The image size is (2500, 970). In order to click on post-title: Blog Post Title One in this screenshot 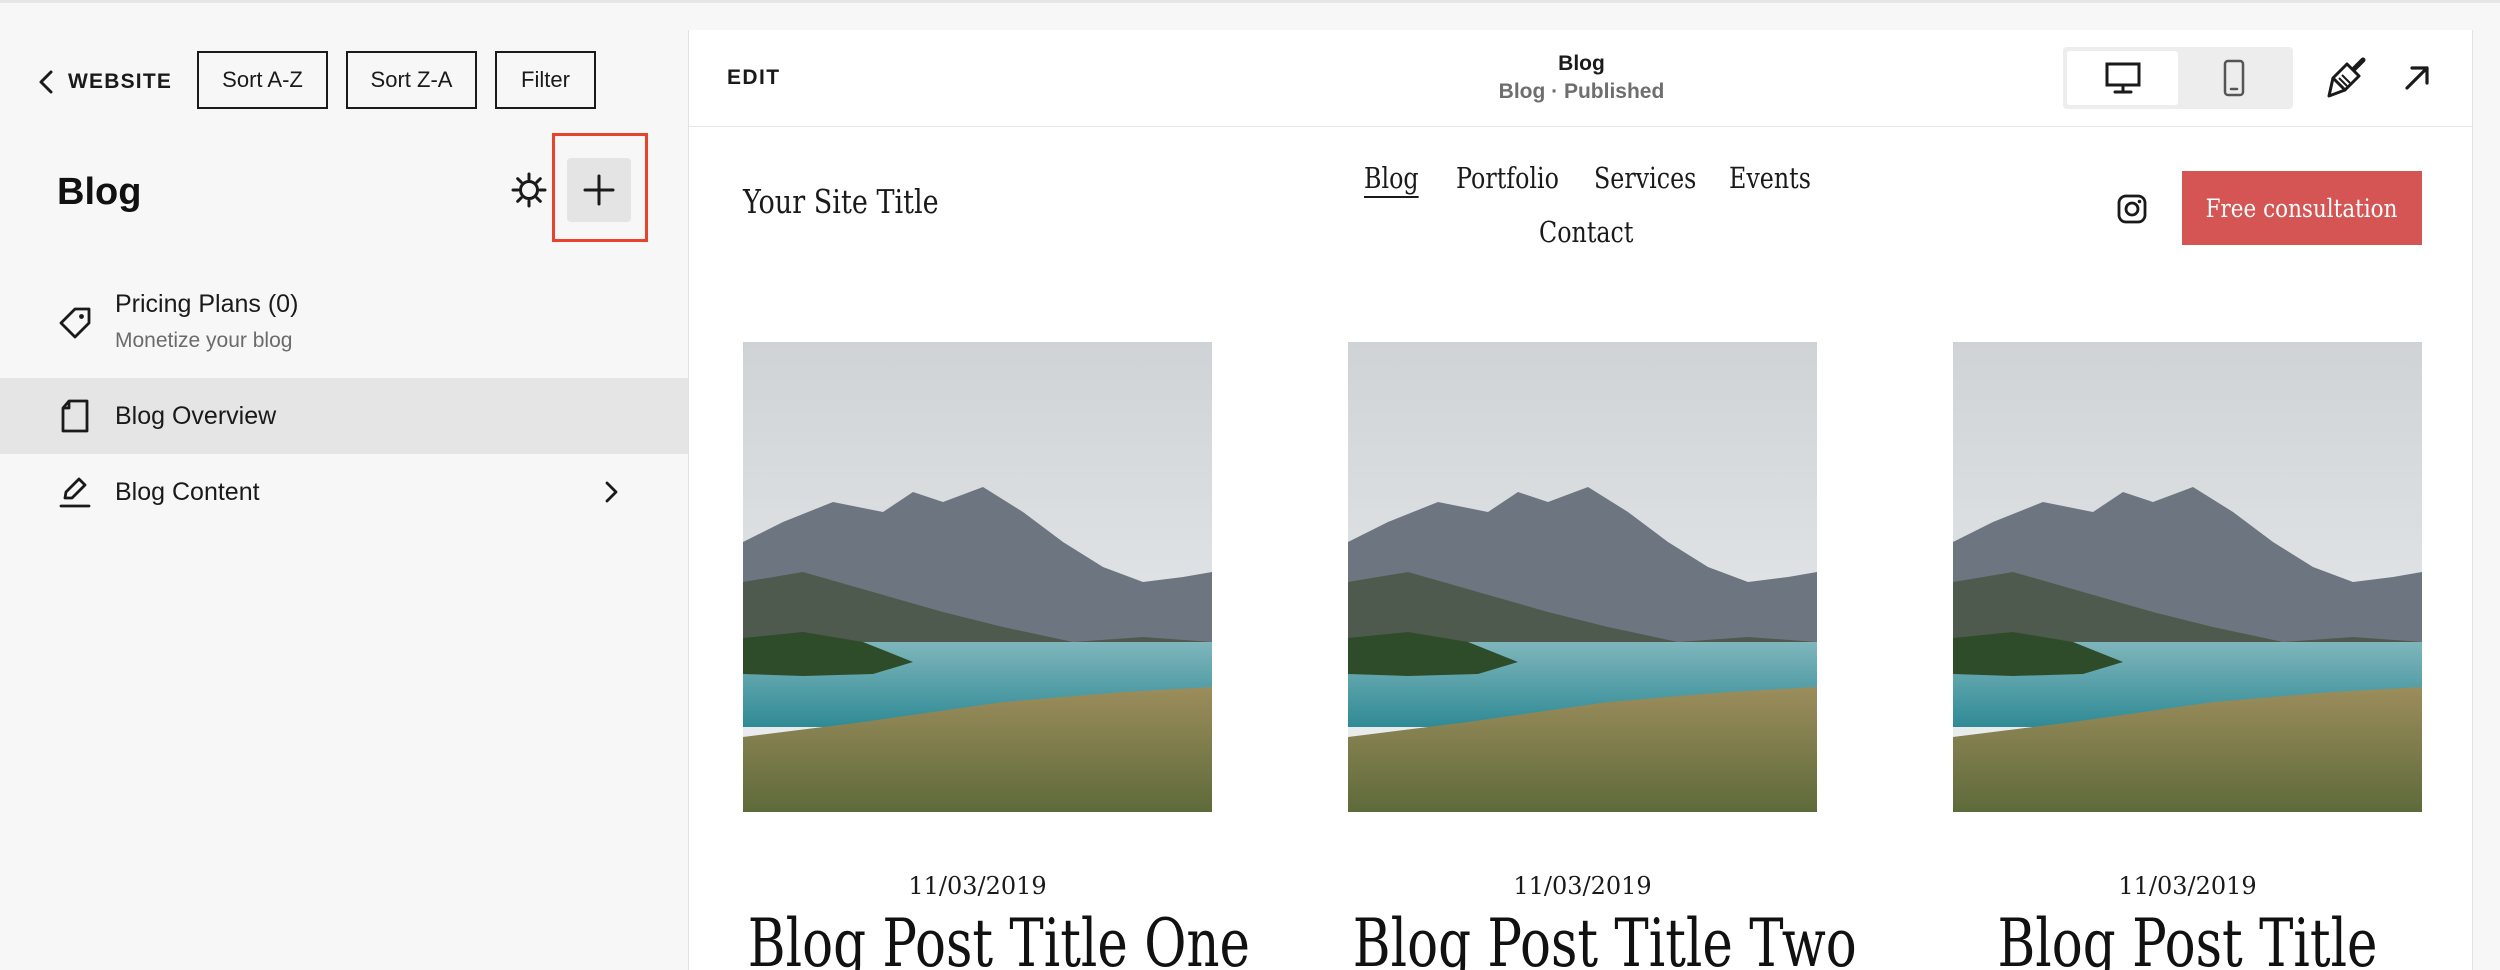, I will do `click(999, 938)`.